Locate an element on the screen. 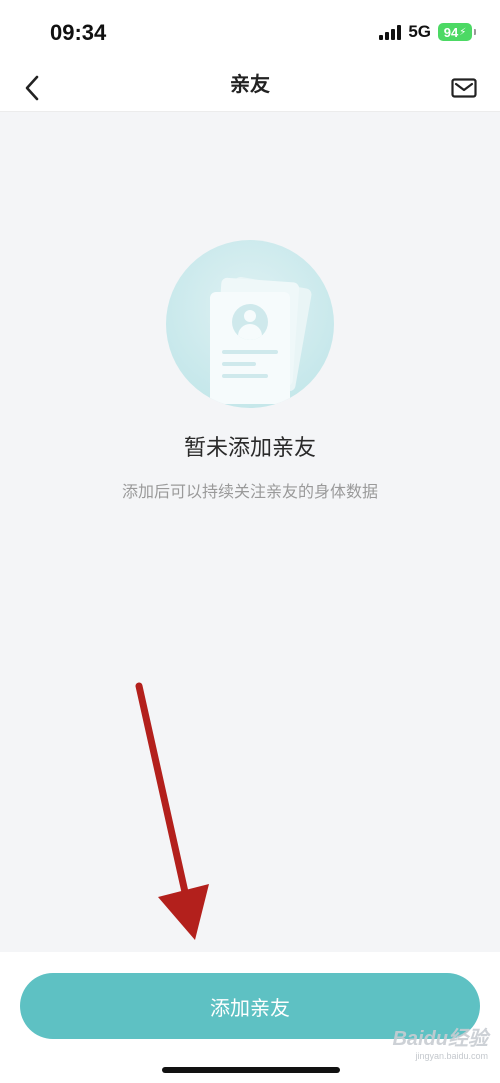  battery-level: 94 is located at coordinates (451, 32).